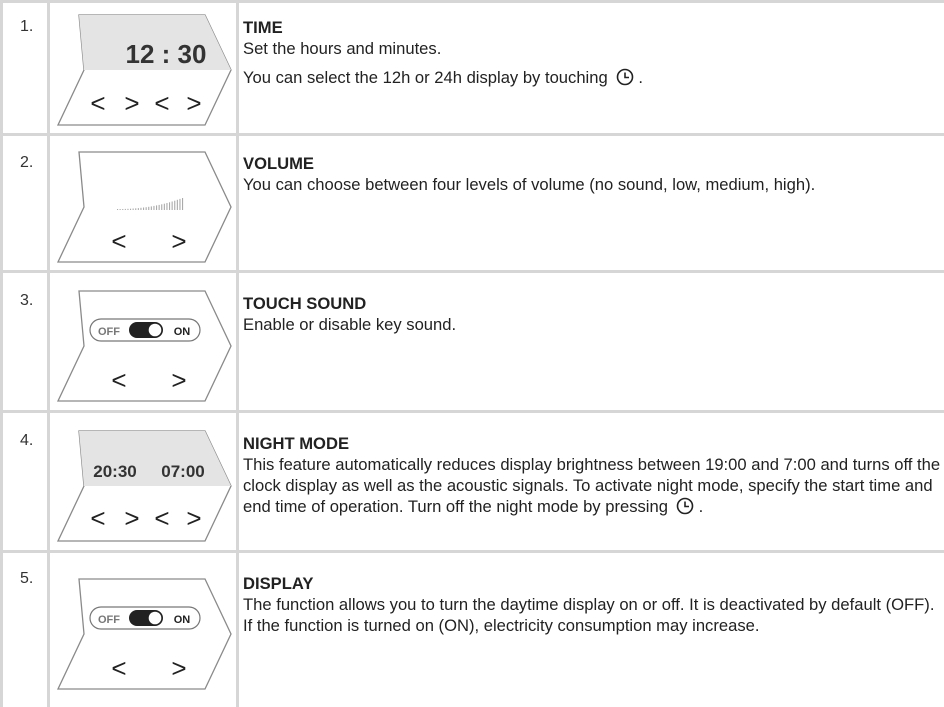  Describe the element at coordinates (350, 324) in the screenshot. I see `description-text: Enable or disable key sound.` at that location.